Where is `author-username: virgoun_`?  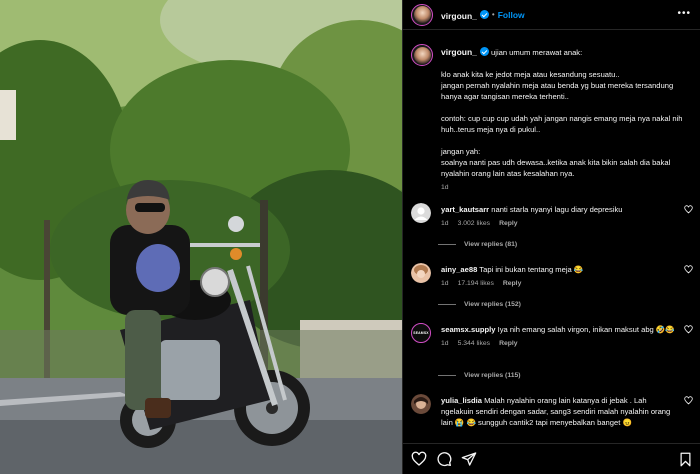
author-username: virgoun_ is located at coordinates (459, 15).